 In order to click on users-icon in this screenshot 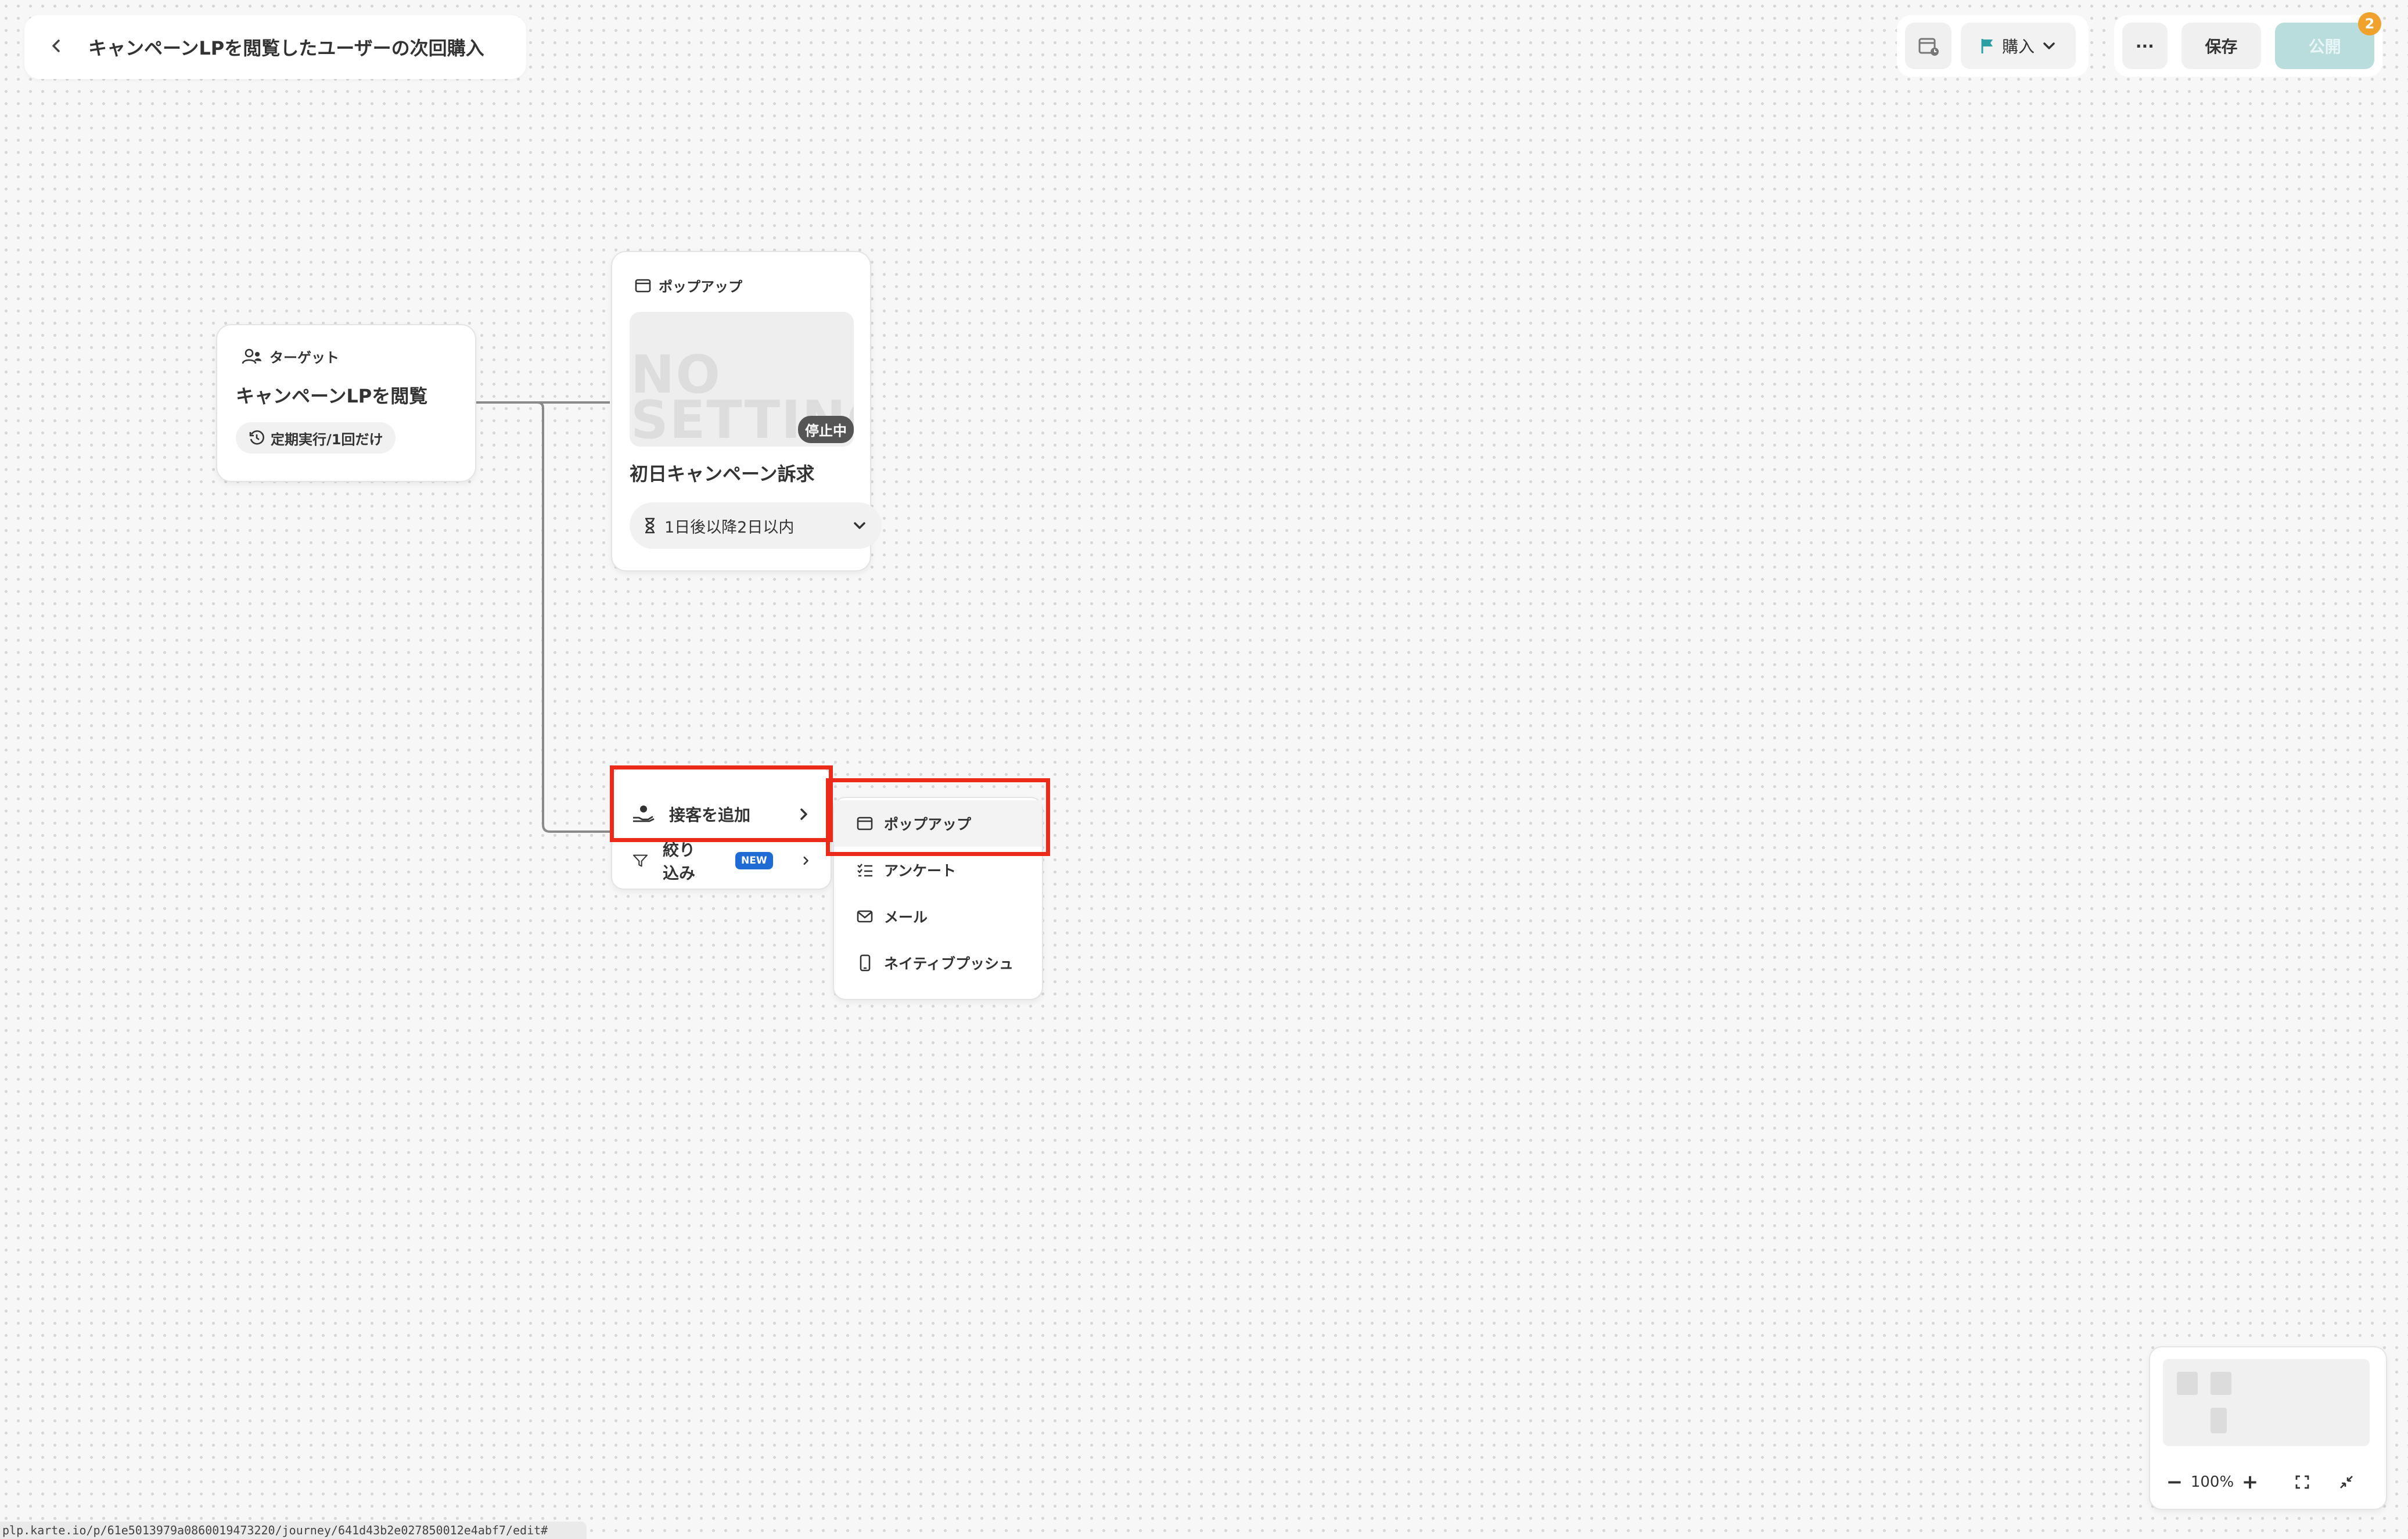, I will do `click(251, 356)`.